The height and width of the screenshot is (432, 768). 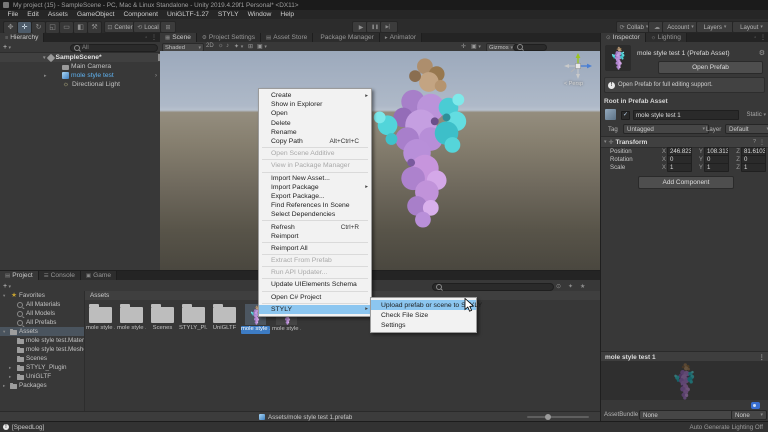 I want to click on submenu-item: Settings, so click(x=423, y=325).